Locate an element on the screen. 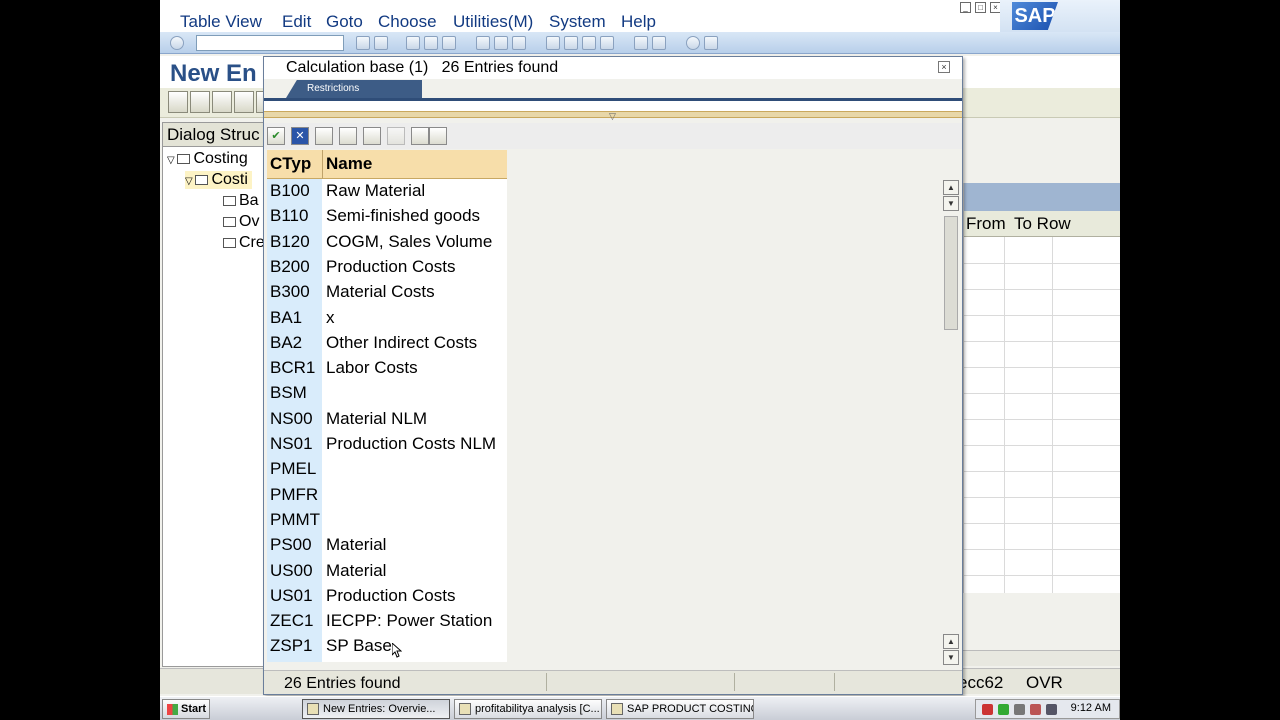 This screenshot has height=720, width=1280. volume-icon is located at coordinates (1051, 709).